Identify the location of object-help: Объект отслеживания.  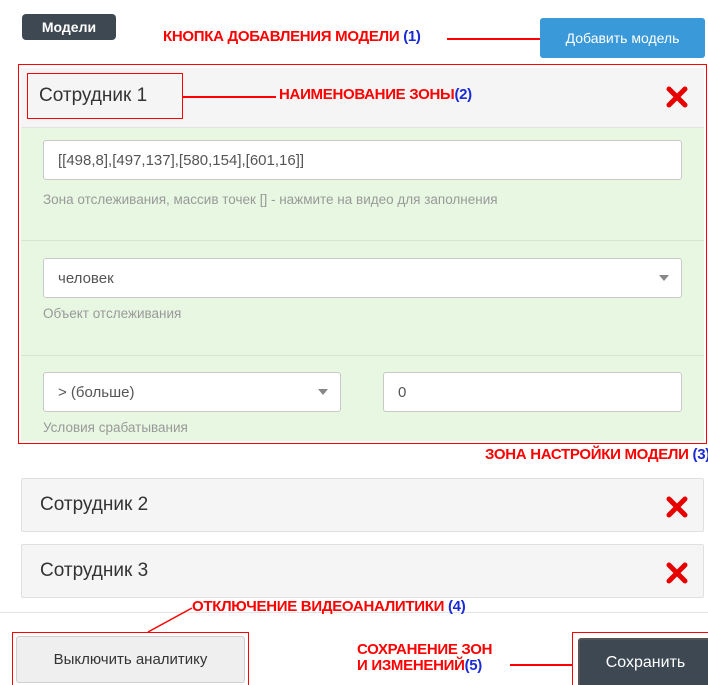
(112, 313).